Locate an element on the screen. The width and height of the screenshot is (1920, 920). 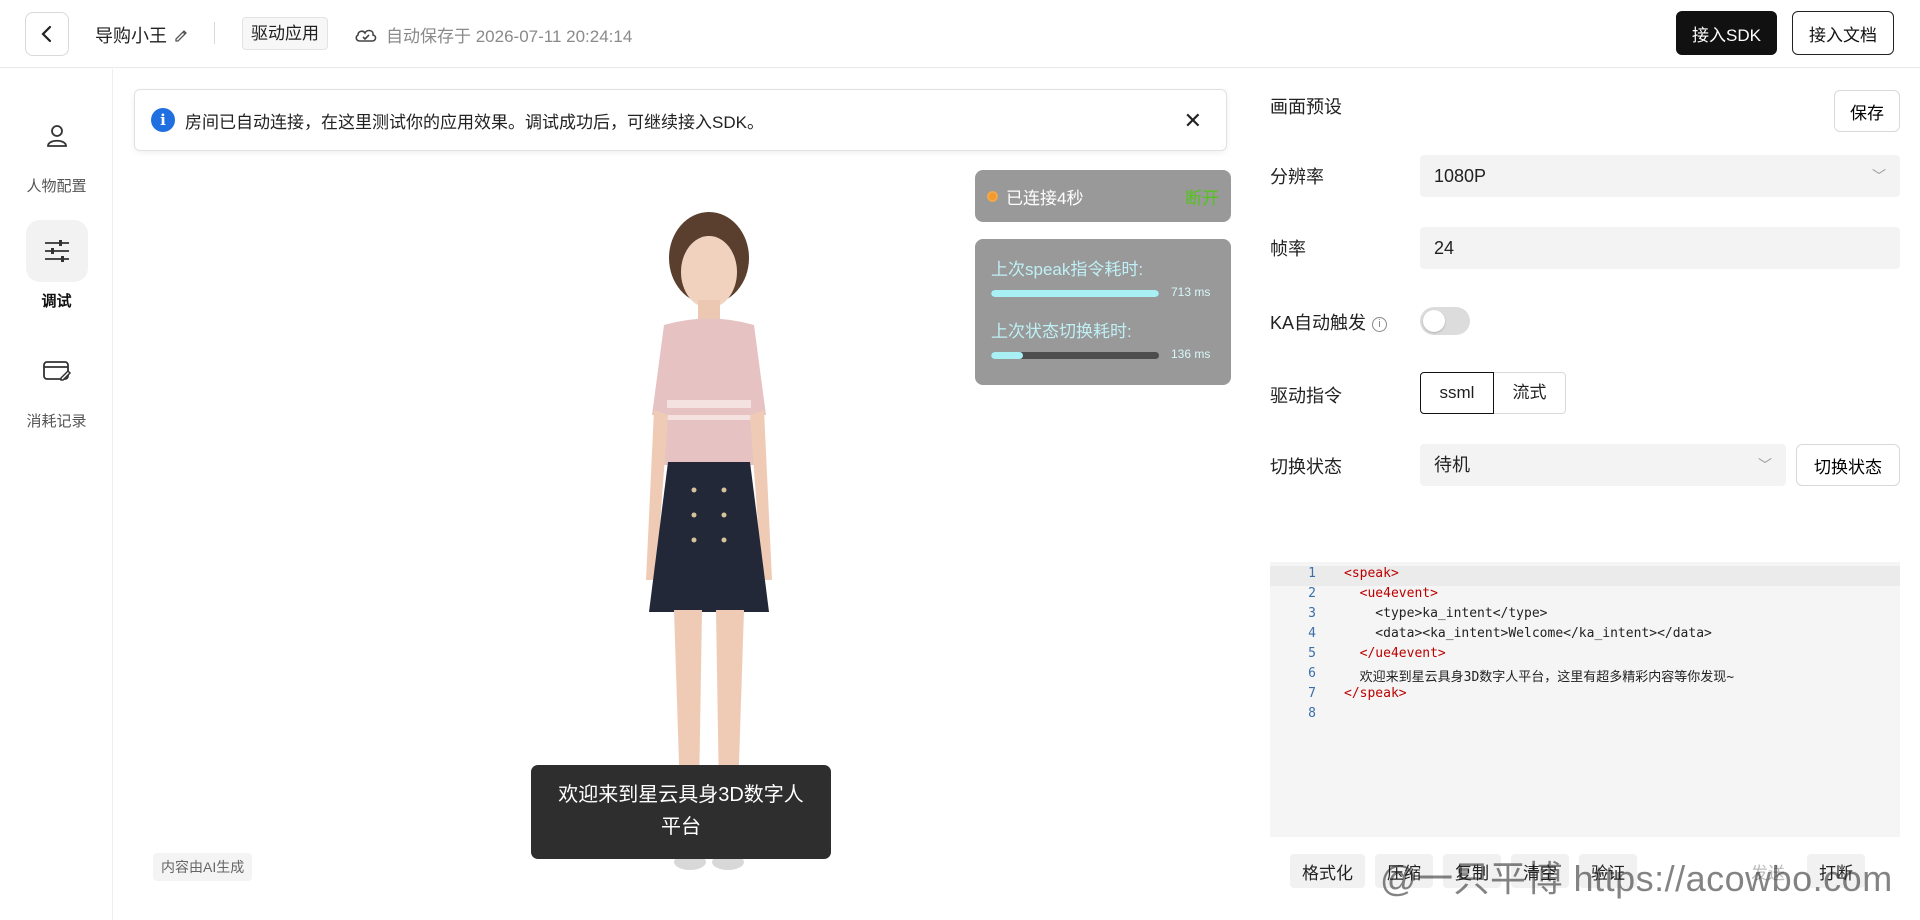
ka-label: KA自动触发 i is located at coordinates (1329, 322).